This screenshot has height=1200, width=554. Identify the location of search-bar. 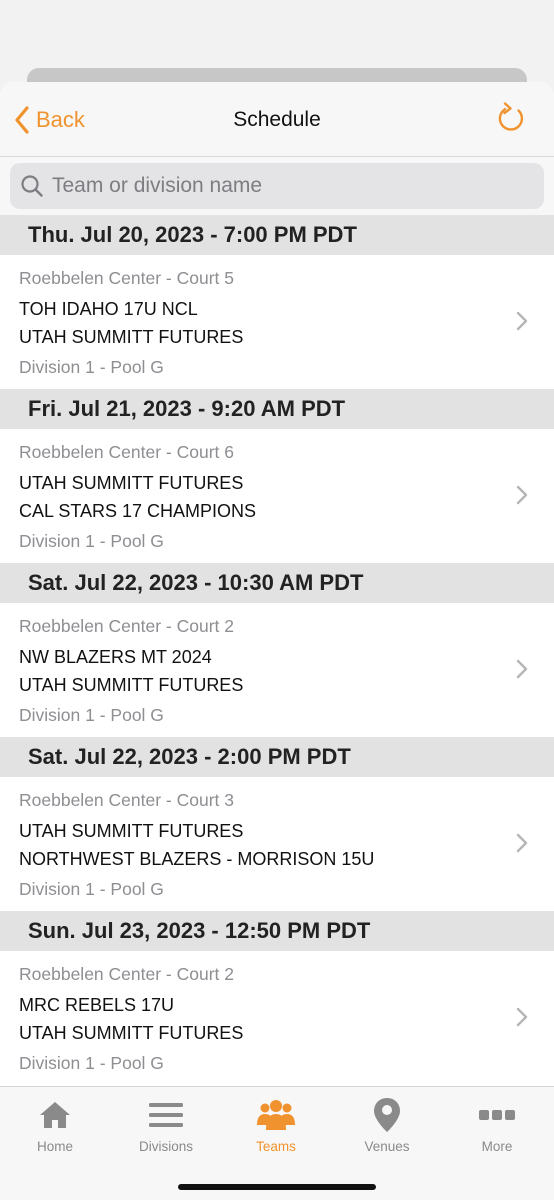
(277, 186).